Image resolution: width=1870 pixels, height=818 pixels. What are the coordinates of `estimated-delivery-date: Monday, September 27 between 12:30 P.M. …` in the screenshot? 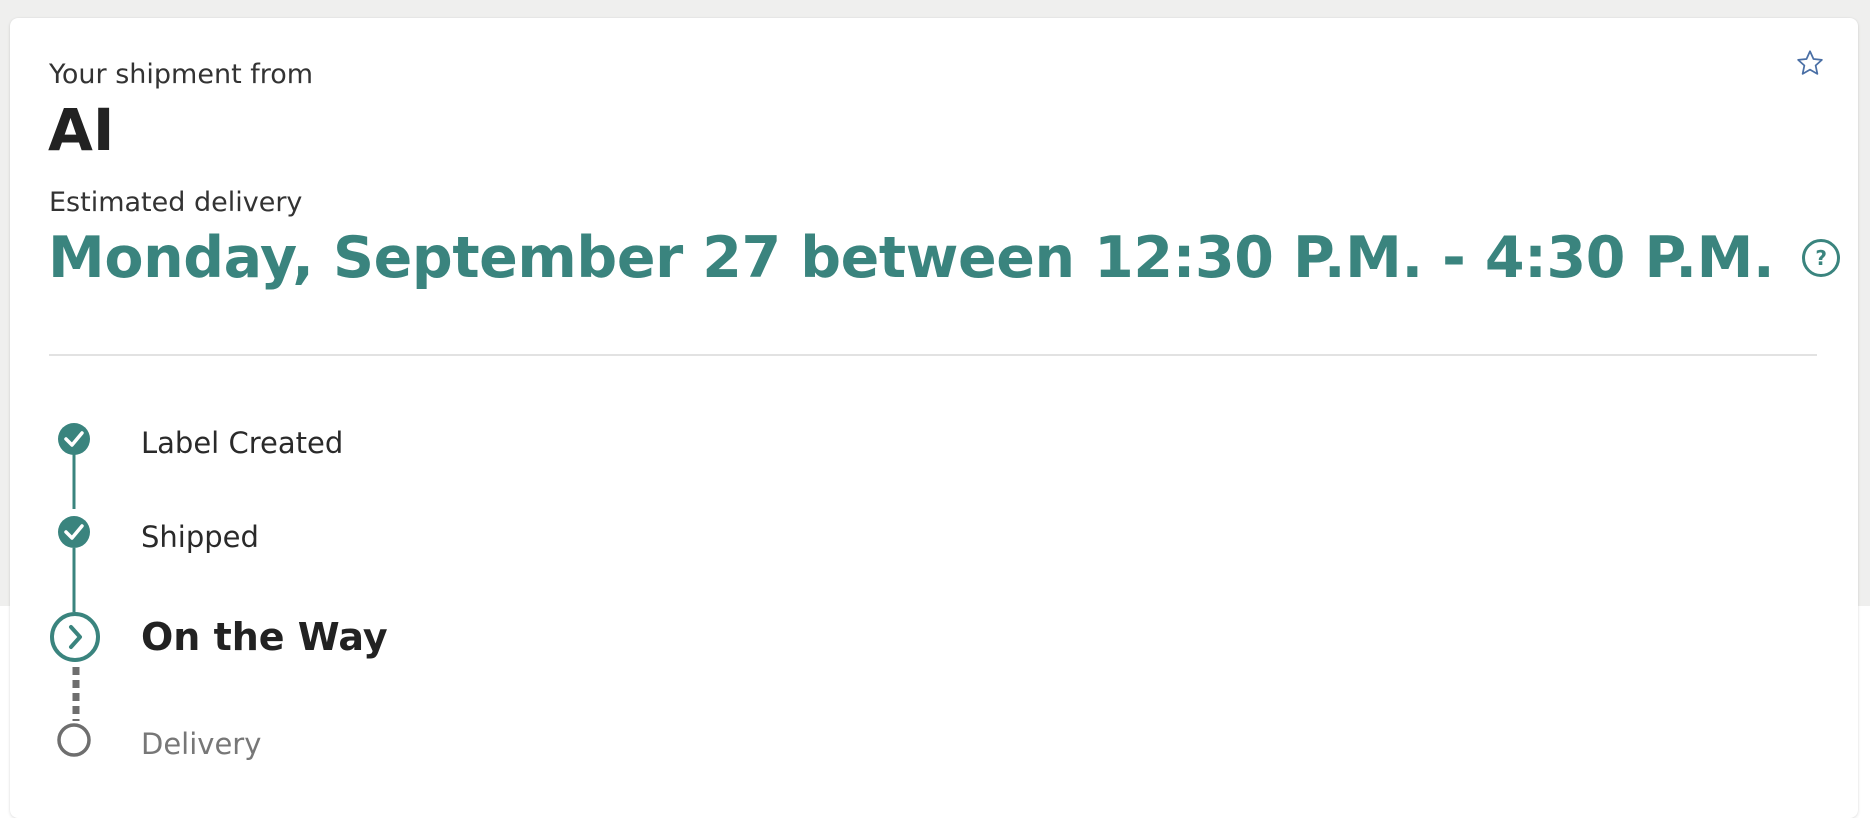 It's located at (911, 258).